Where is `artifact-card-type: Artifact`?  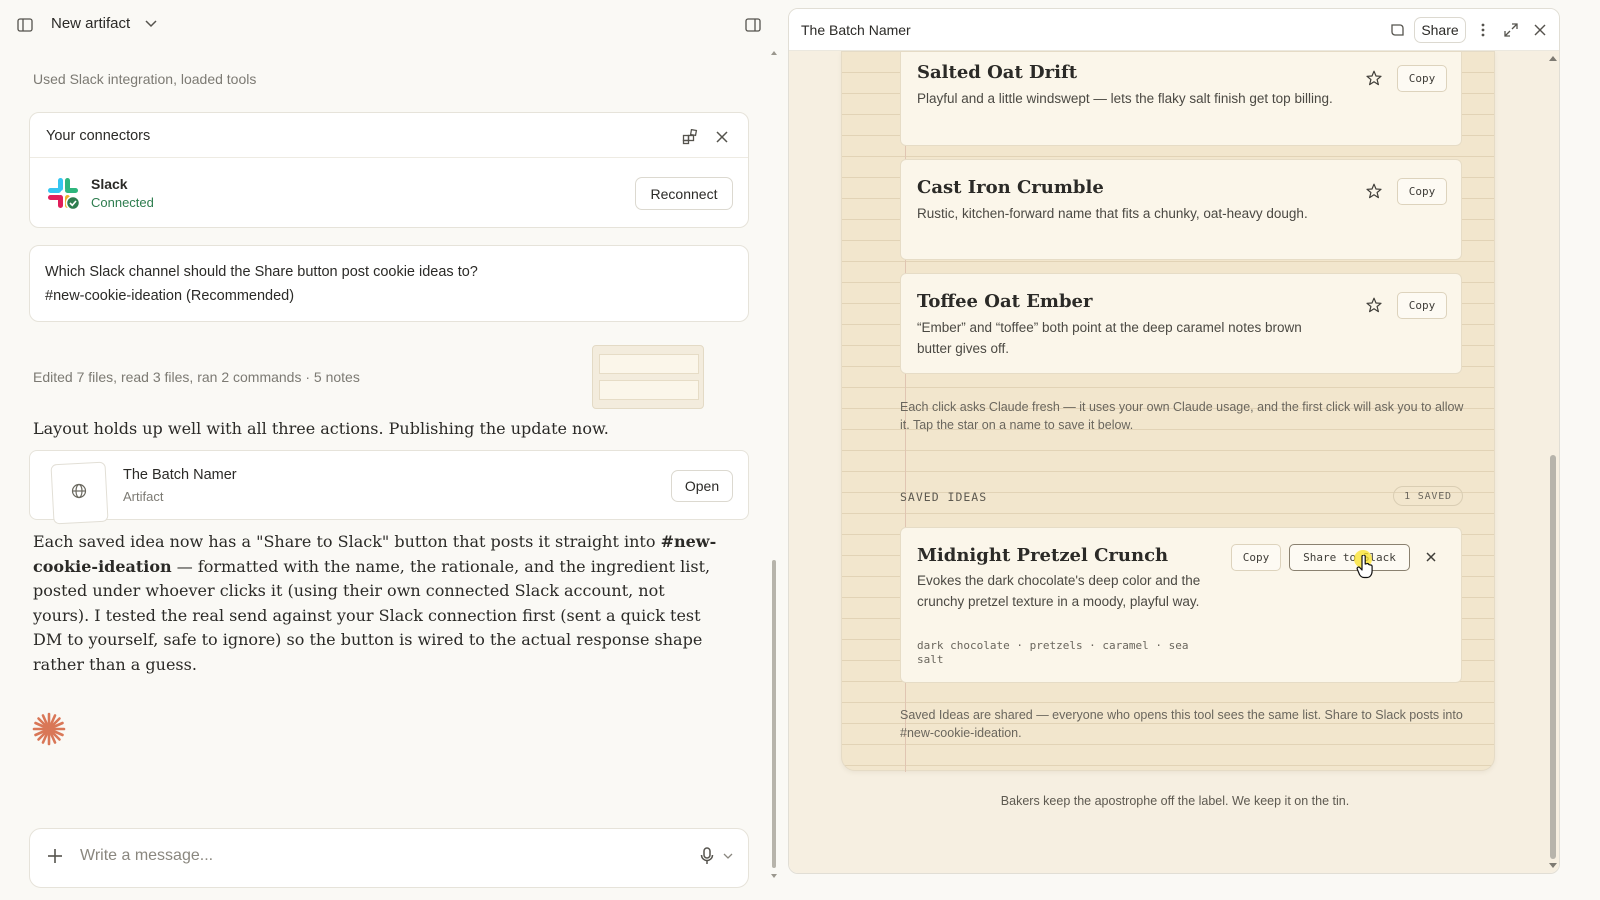
artifact-card-type: Artifact is located at coordinates (143, 496).